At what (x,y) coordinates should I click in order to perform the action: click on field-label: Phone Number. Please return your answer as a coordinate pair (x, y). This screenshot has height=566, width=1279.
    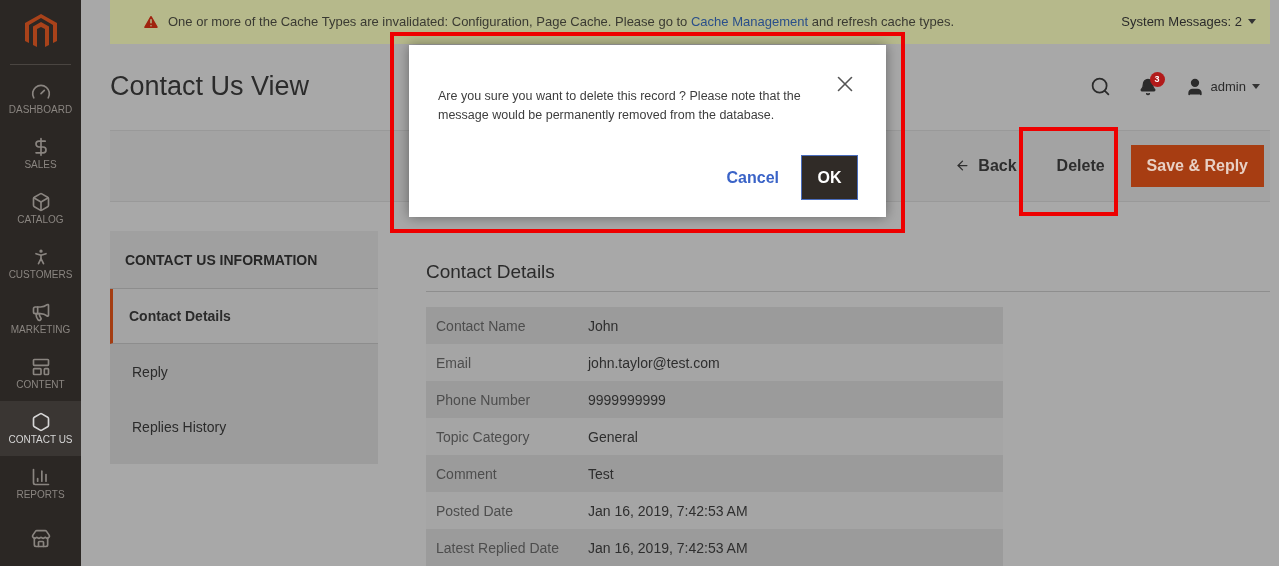
    Looking at the image, I should click on (483, 399).